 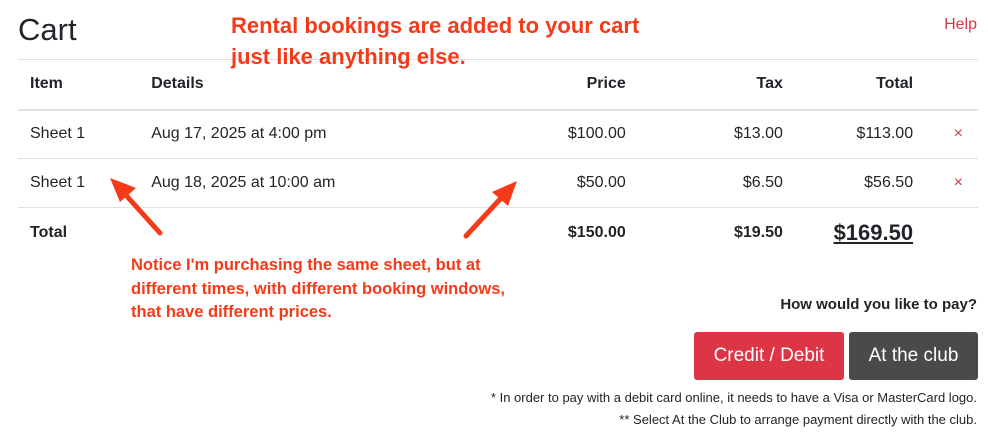 I want to click on annotation-arrows, so click(x=313, y=208).